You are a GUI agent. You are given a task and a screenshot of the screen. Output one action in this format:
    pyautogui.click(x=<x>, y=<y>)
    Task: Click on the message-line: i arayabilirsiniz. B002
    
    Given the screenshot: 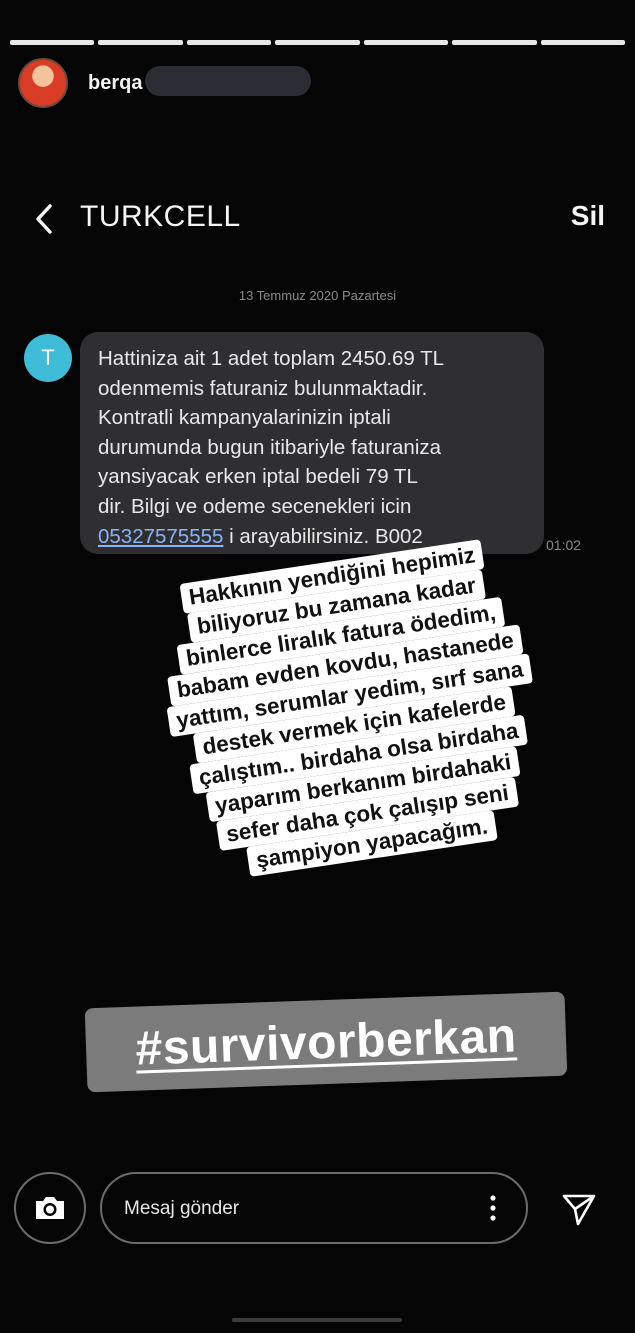 What is the action you would take?
    pyautogui.click(x=323, y=536)
    